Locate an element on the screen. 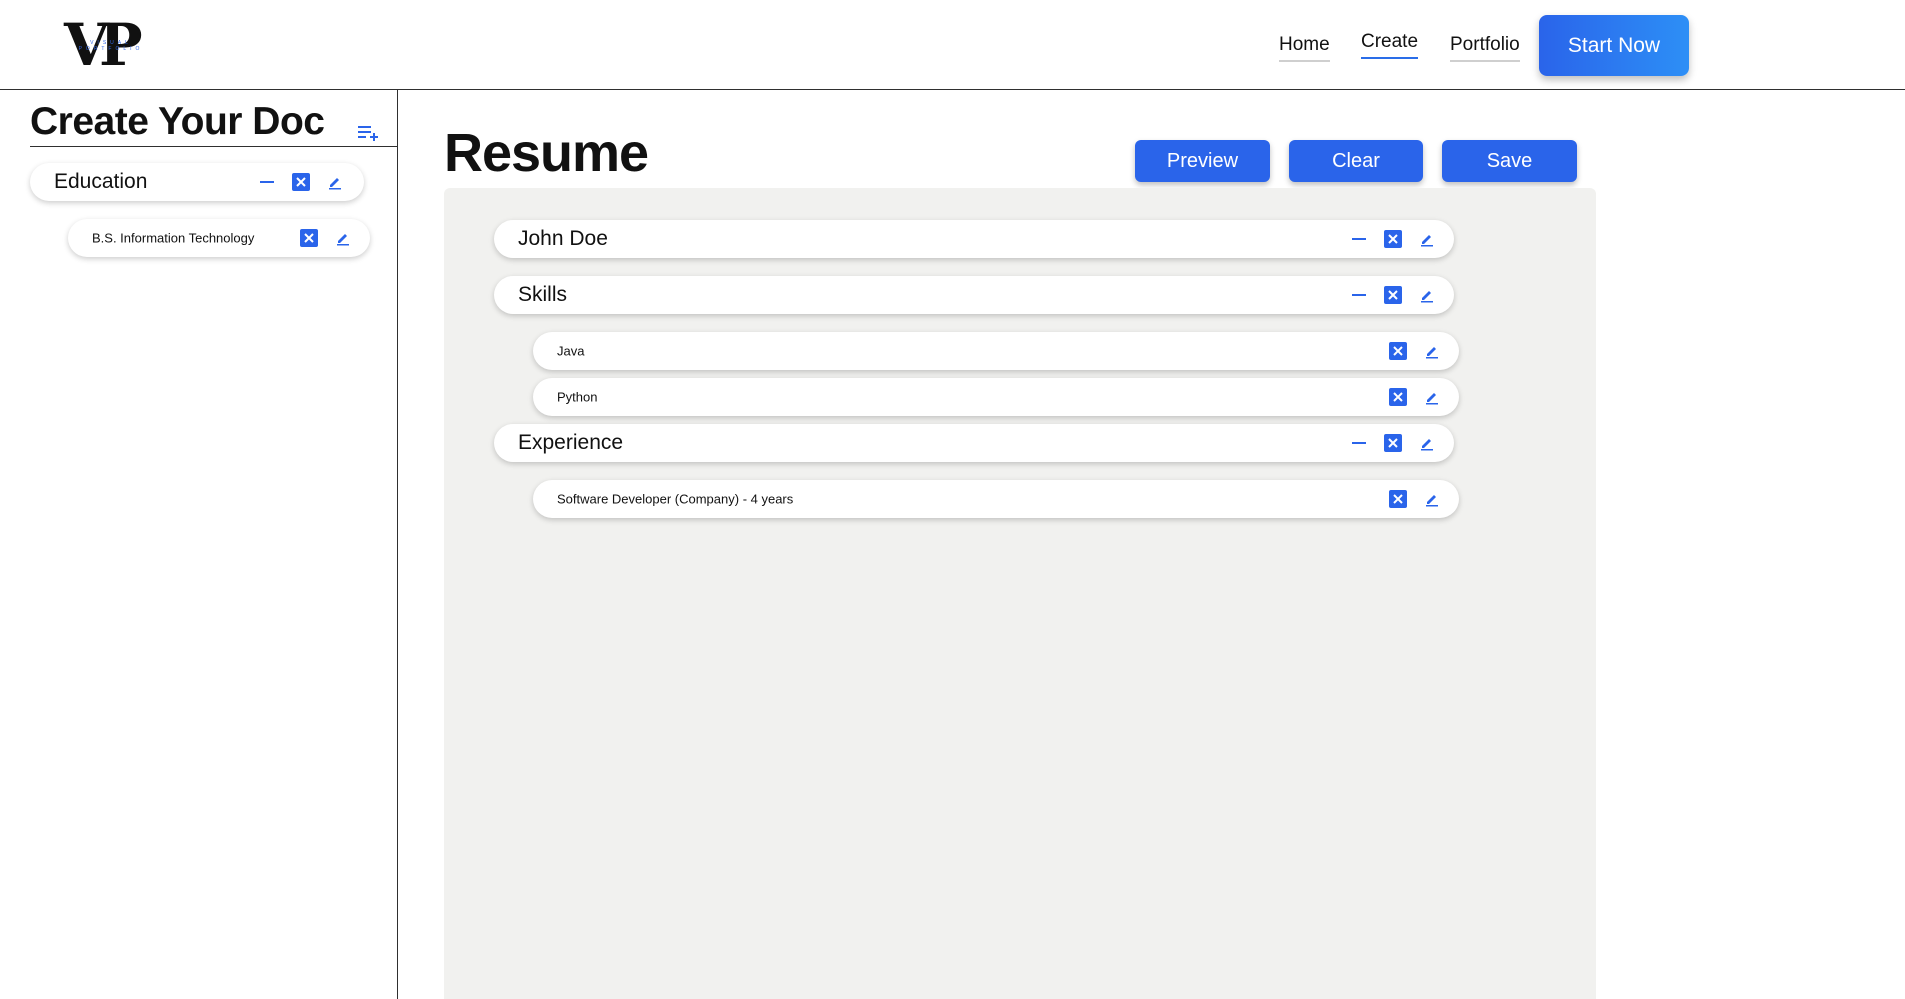 The width and height of the screenshot is (1905, 999). section-label: John Doe is located at coordinates (563, 238).